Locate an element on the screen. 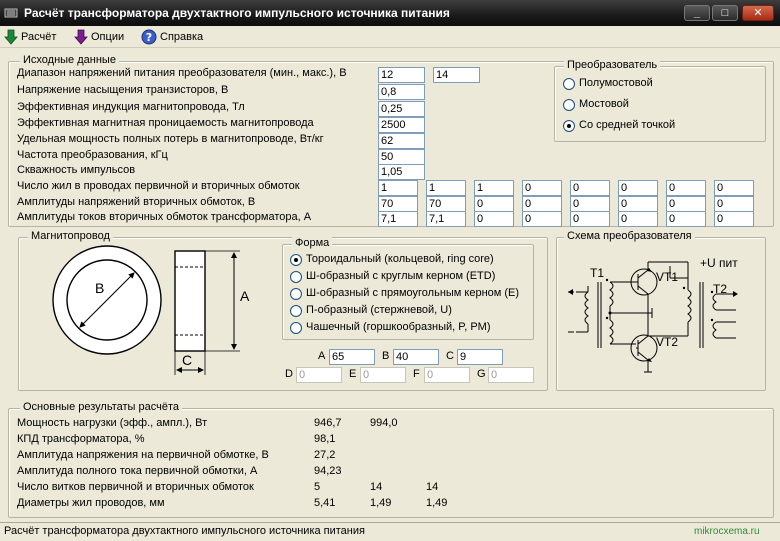 The image size is (780, 541). maximize-button: □ is located at coordinates (725, 13).